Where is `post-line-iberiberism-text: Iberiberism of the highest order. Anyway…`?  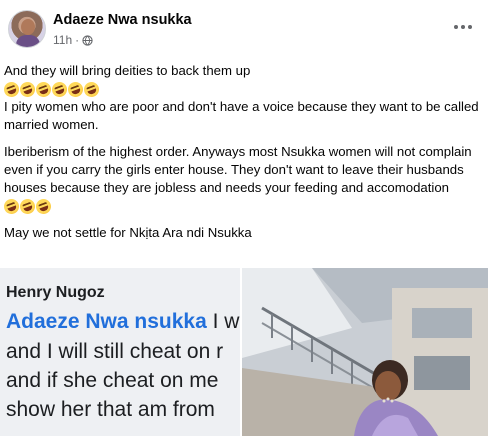 post-line-iberiberism-text: Iberiberism of the highest order. Anyway… is located at coordinates (238, 169).